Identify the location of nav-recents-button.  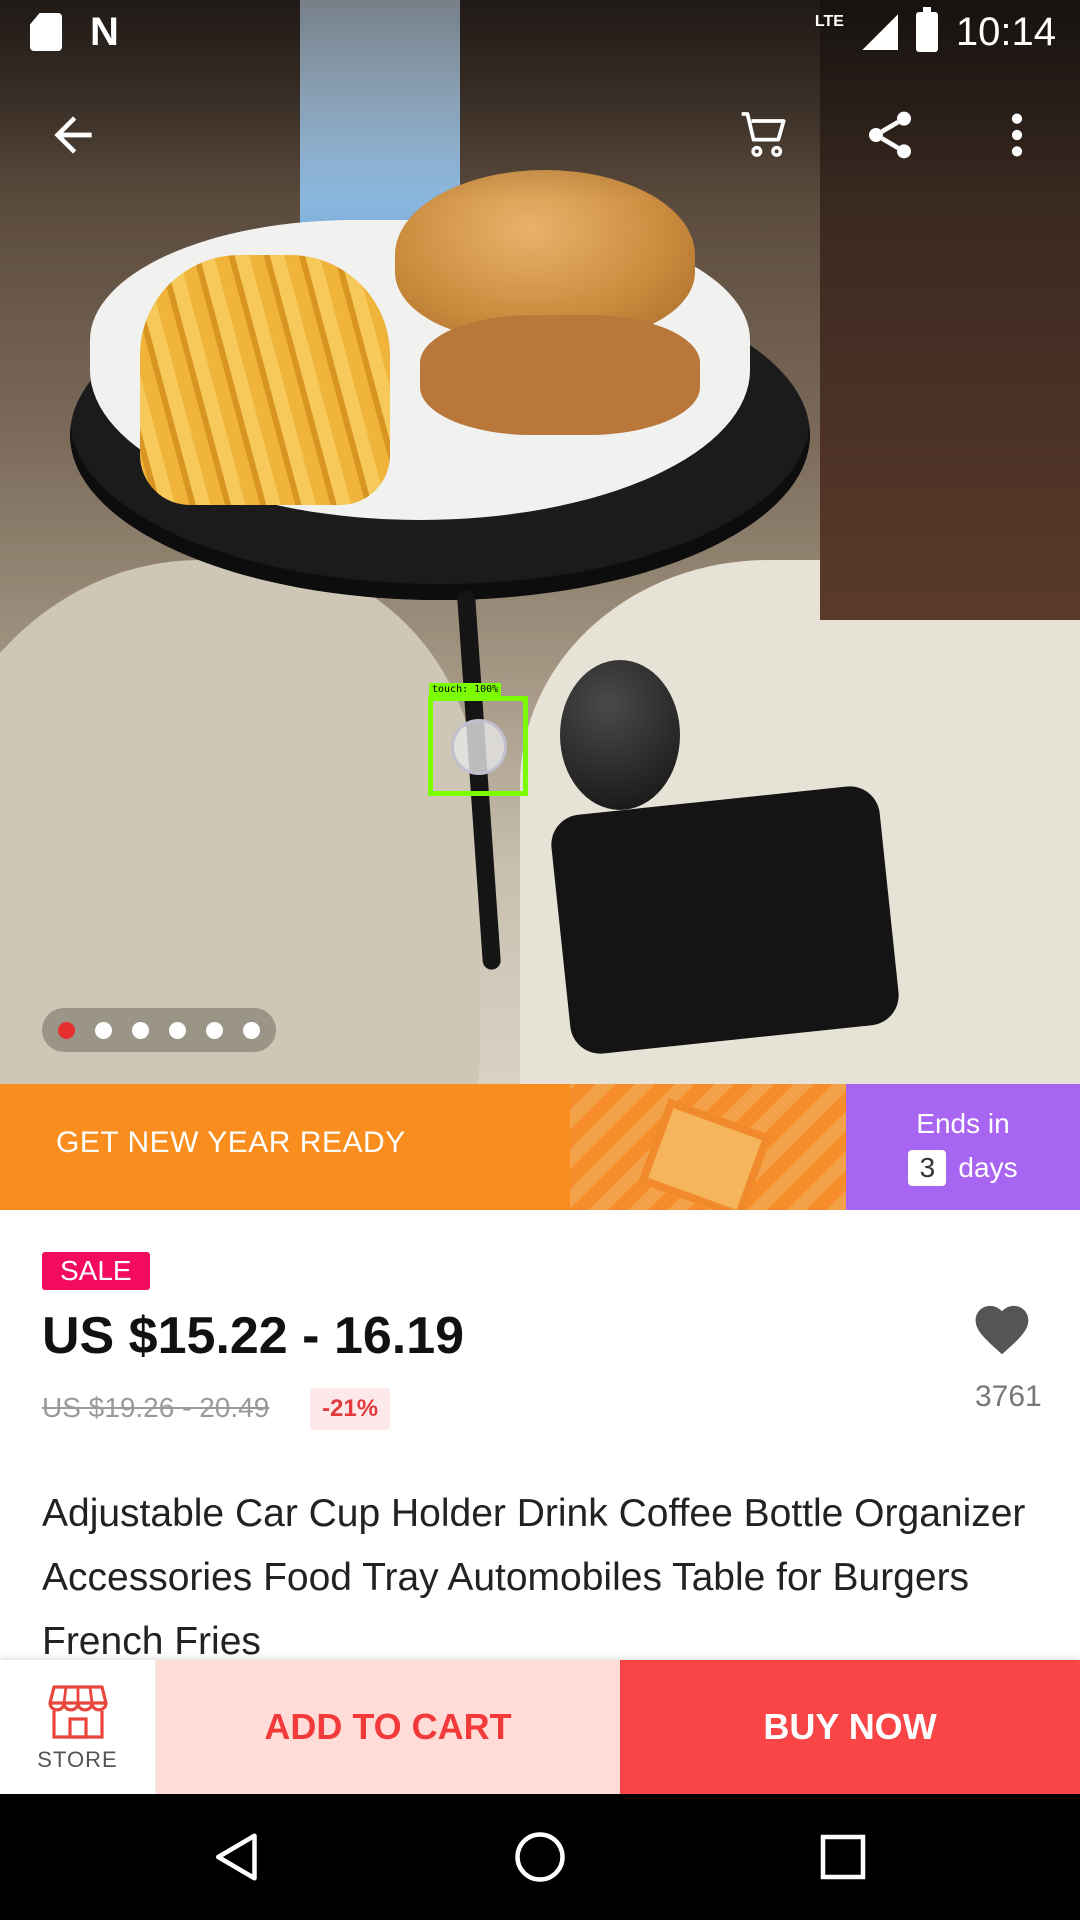
(843, 1857).